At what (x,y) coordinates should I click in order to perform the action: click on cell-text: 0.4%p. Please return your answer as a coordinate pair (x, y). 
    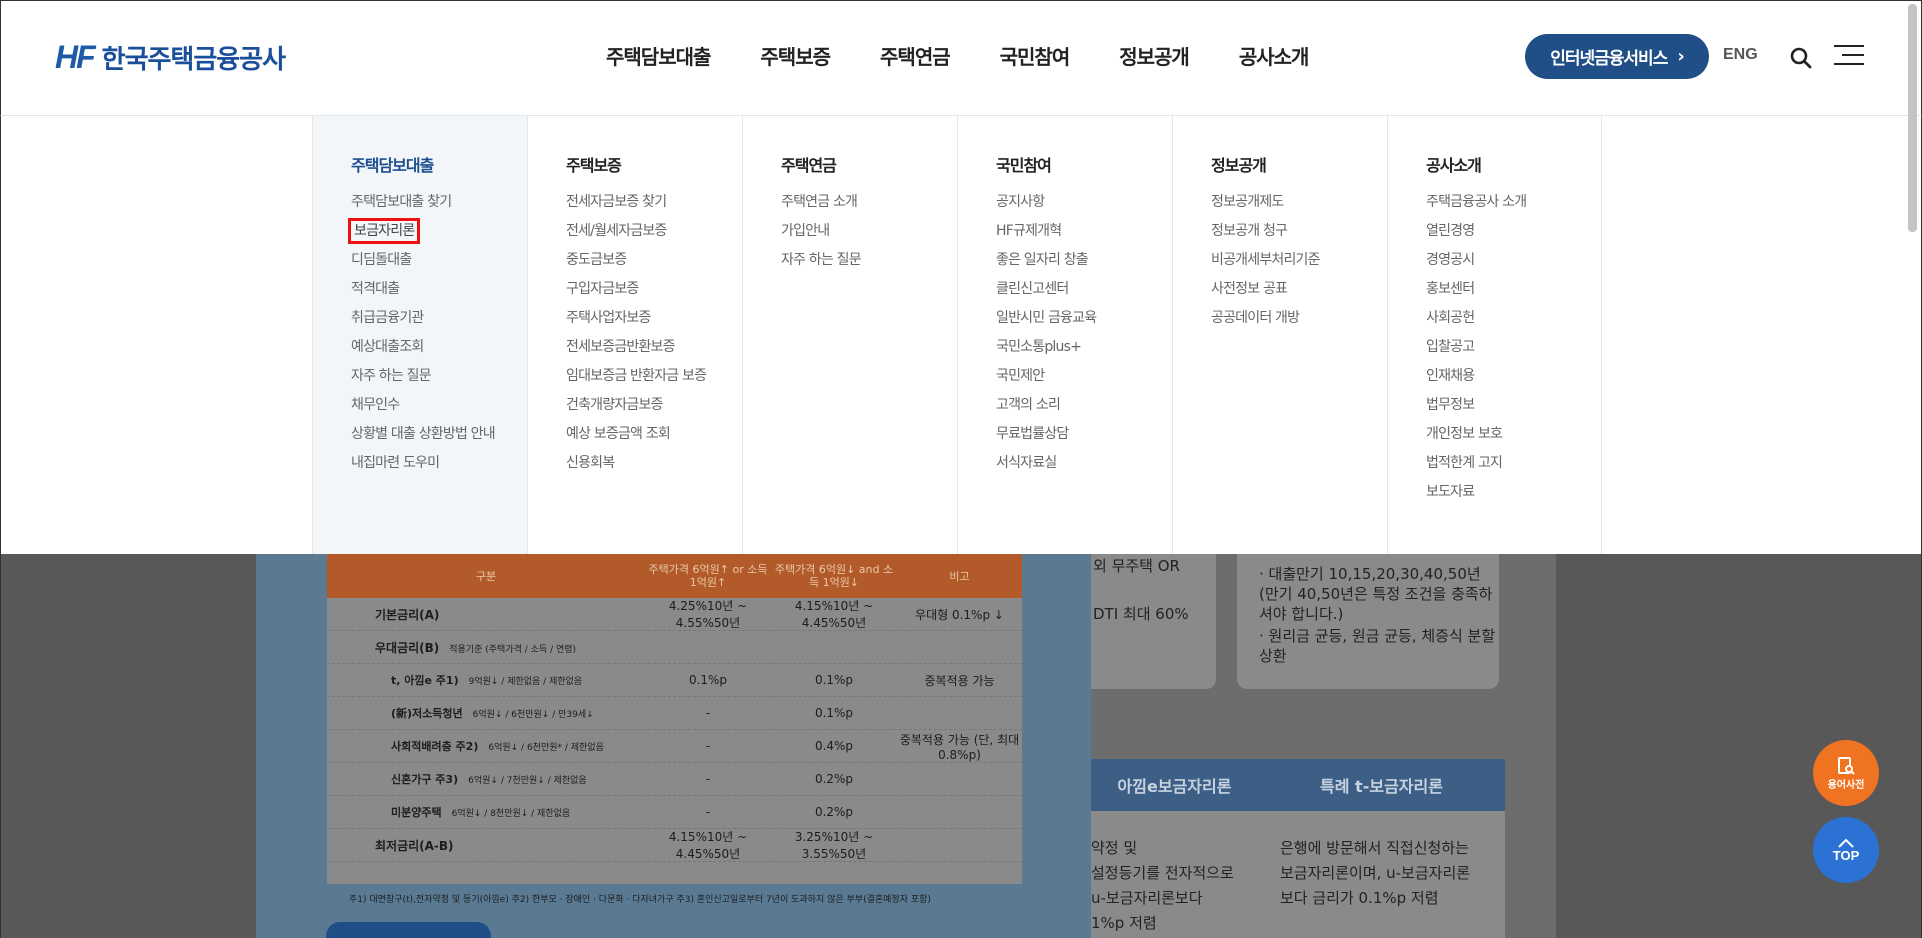
    Looking at the image, I should click on (834, 746).